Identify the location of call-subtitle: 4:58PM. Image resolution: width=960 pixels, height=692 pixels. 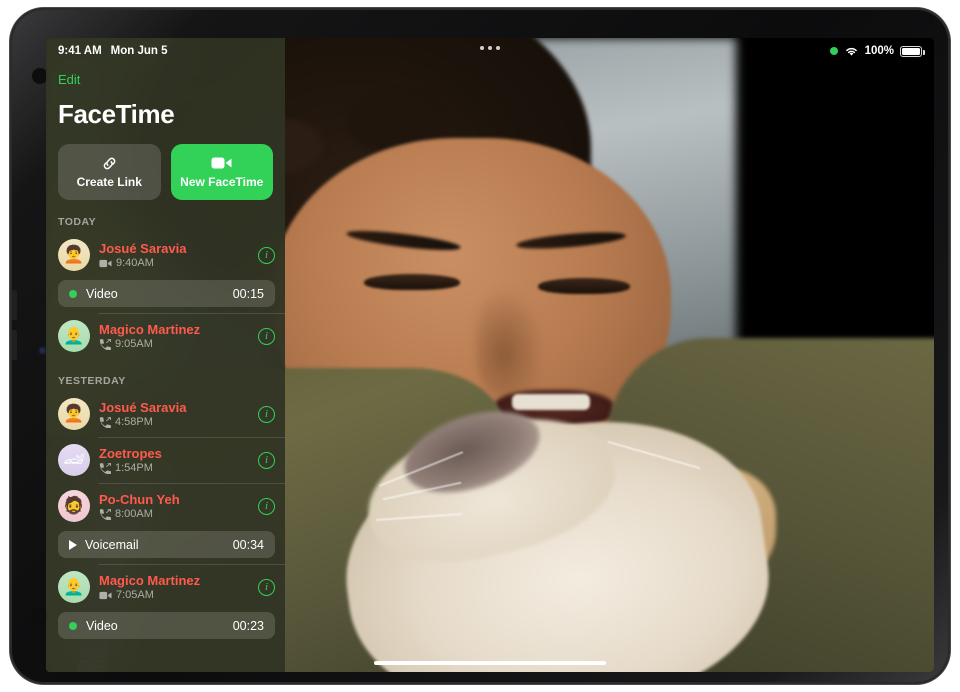
(174, 422).